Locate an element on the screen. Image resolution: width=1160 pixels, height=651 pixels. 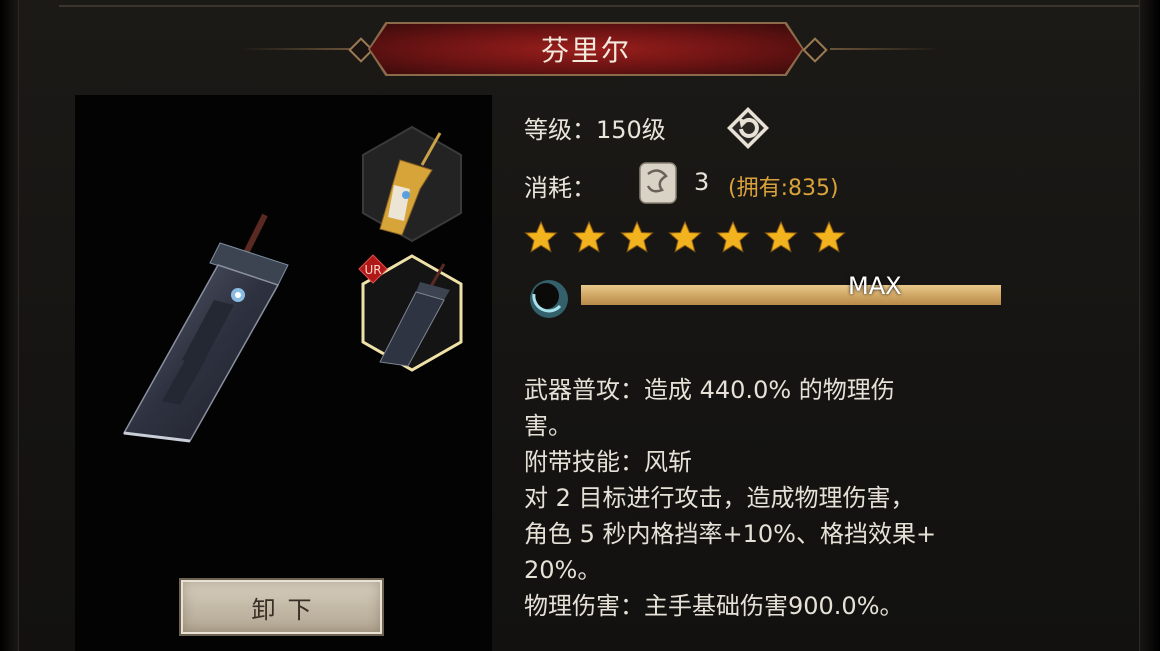
level-value: 150级 is located at coordinates (631, 130).